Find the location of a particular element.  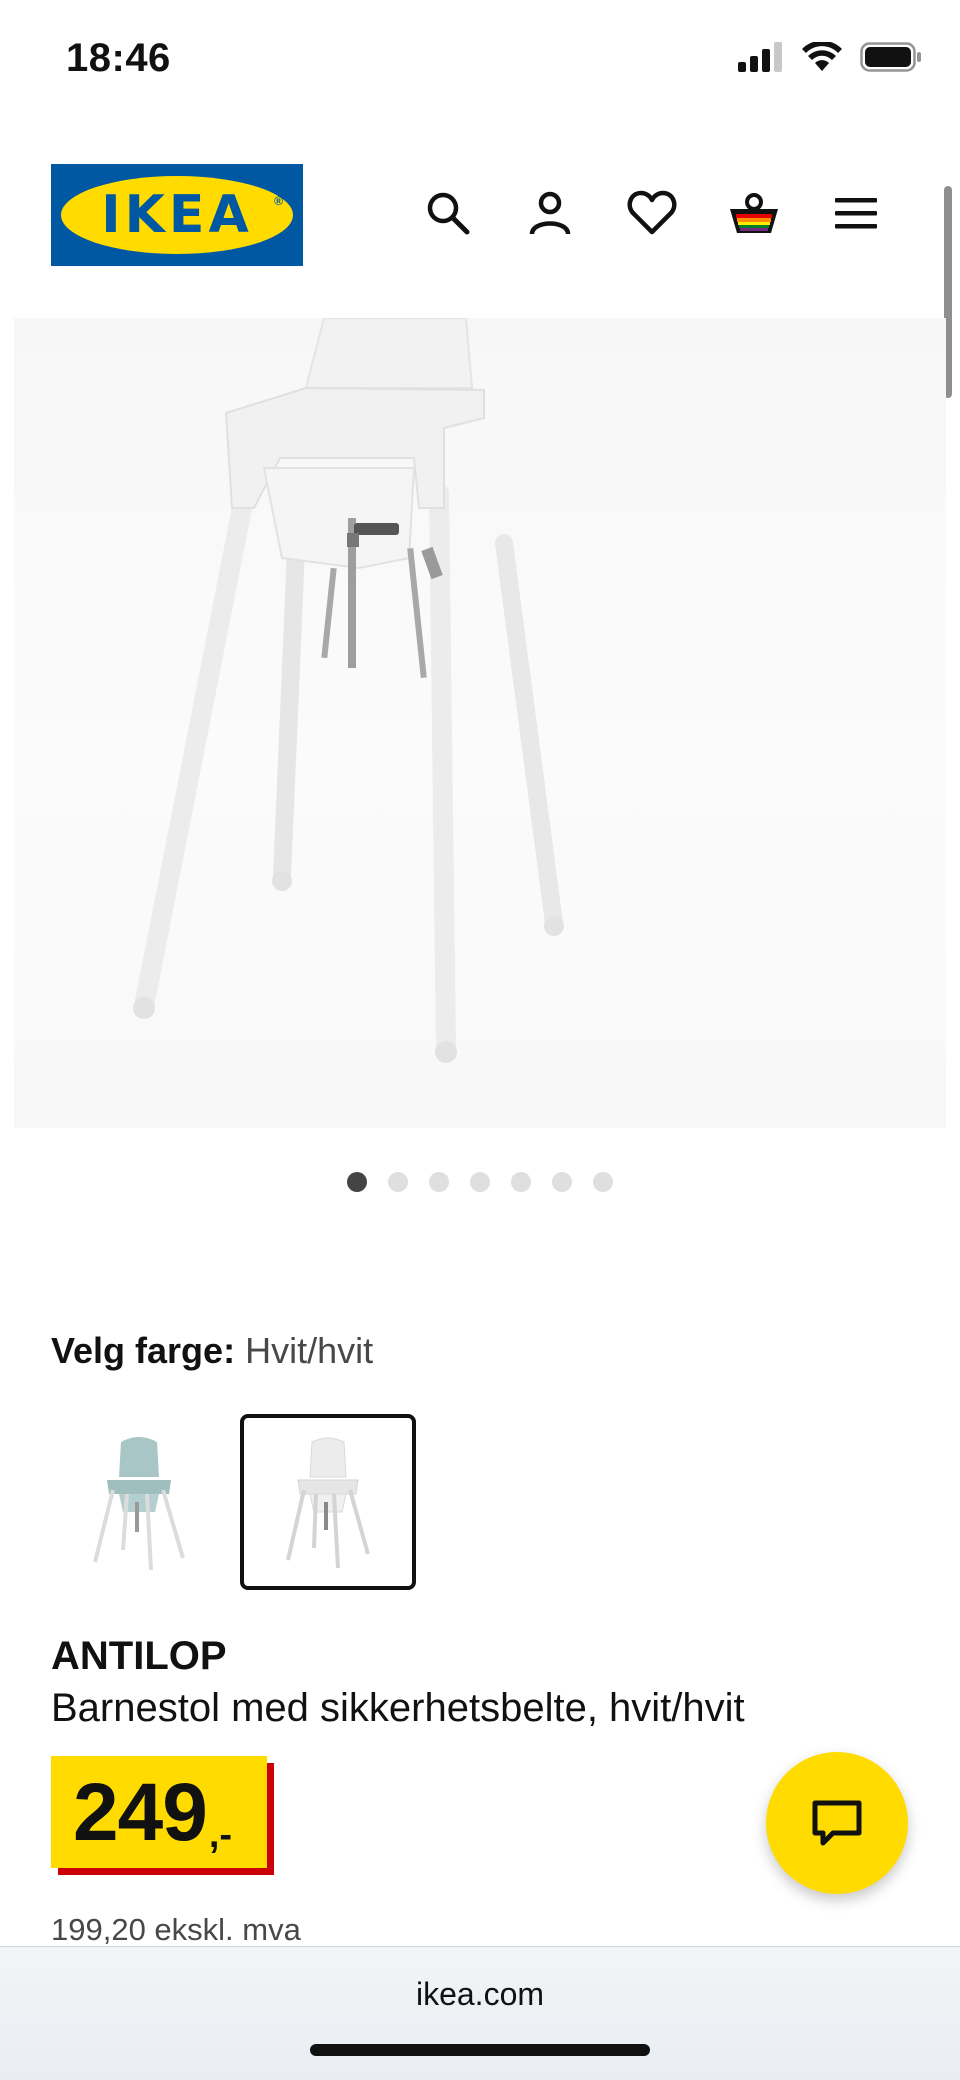

cart-button is located at coordinates (754, 213).